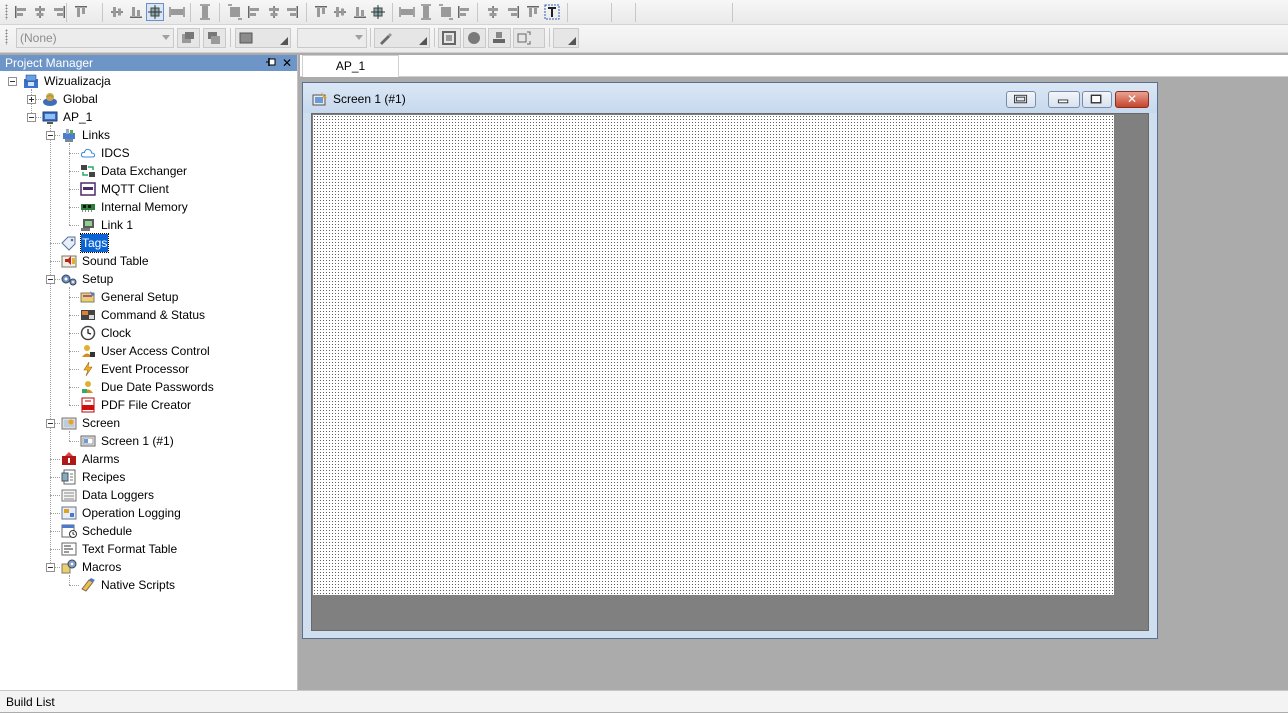 Image resolution: width=1288 pixels, height=713 pixels. I want to click on tree-node-tags: Tags, so click(85, 243).